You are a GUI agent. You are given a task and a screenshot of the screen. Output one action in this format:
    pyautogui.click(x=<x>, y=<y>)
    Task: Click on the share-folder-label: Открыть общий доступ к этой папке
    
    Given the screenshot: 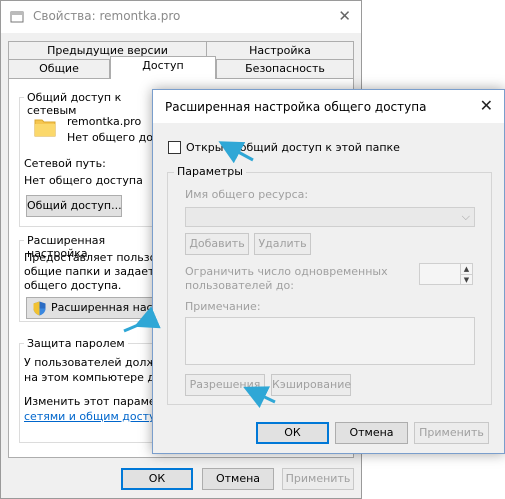 What is the action you would take?
    pyautogui.click(x=293, y=147)
    